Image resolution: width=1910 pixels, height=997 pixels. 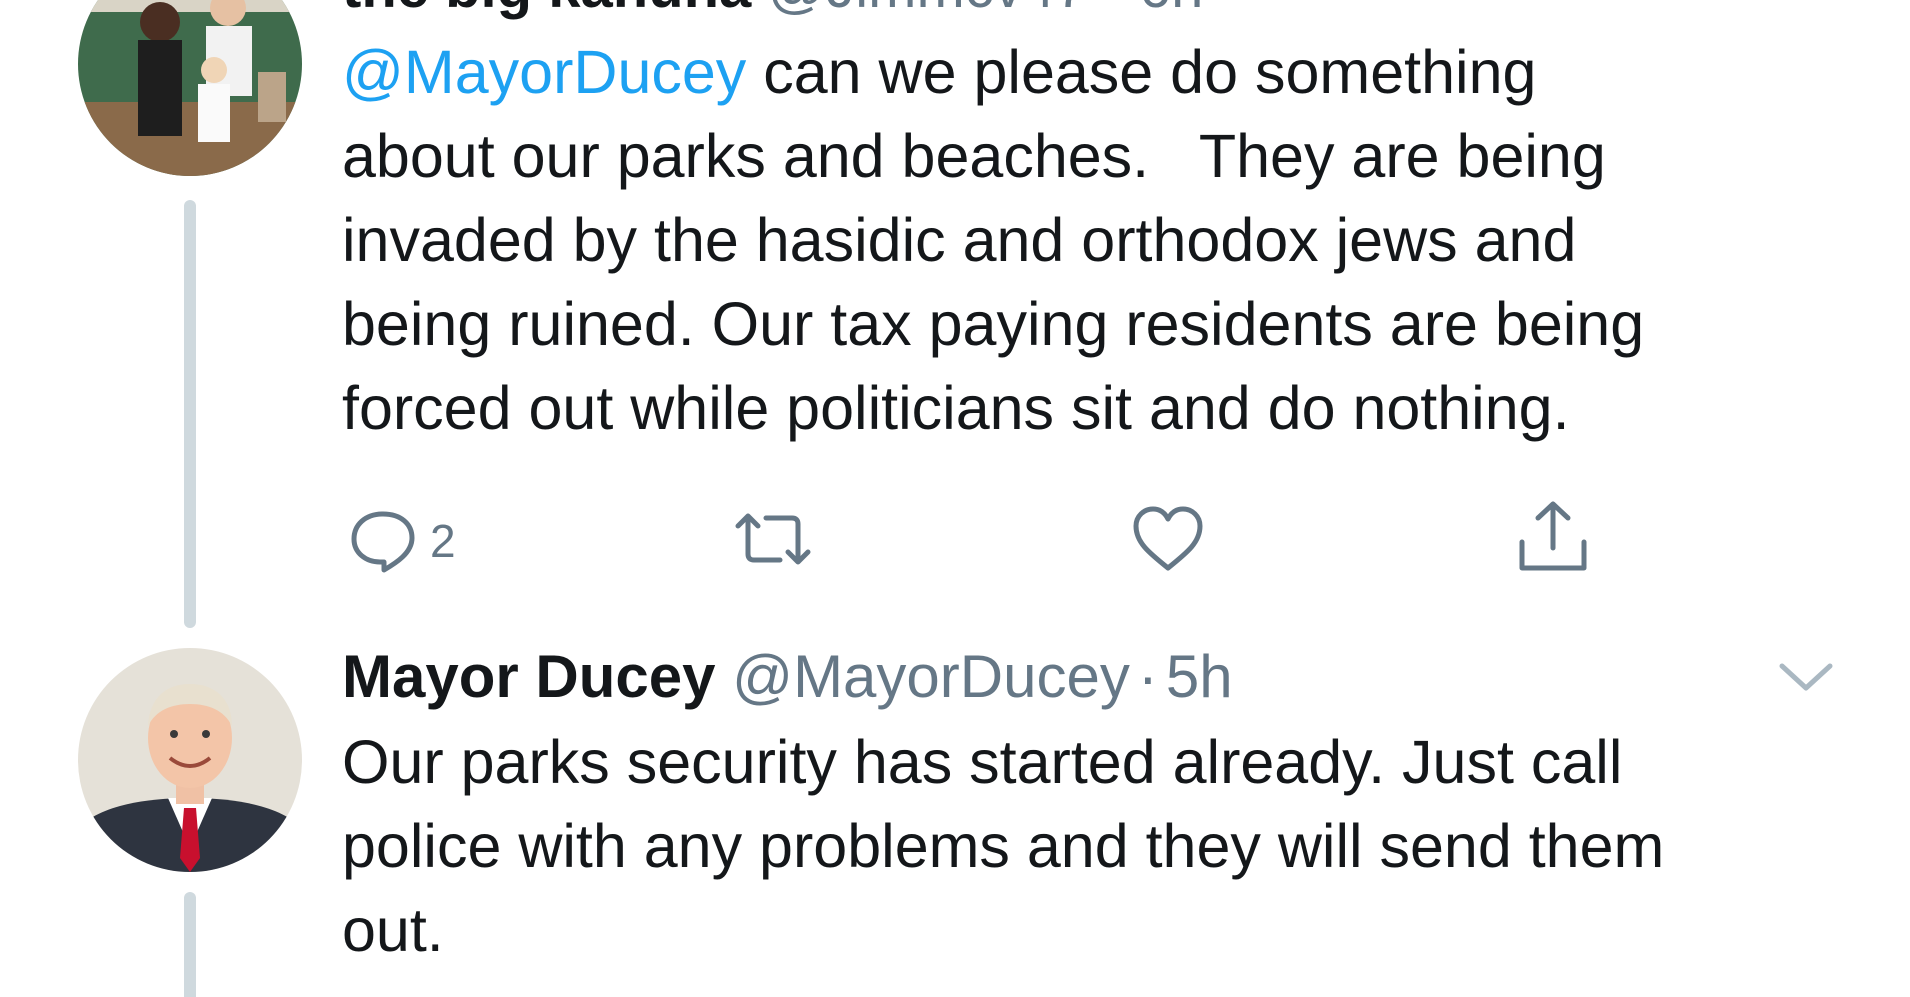 I want to click on mention-link: @MayorDucey, so click(x=544, y=72).